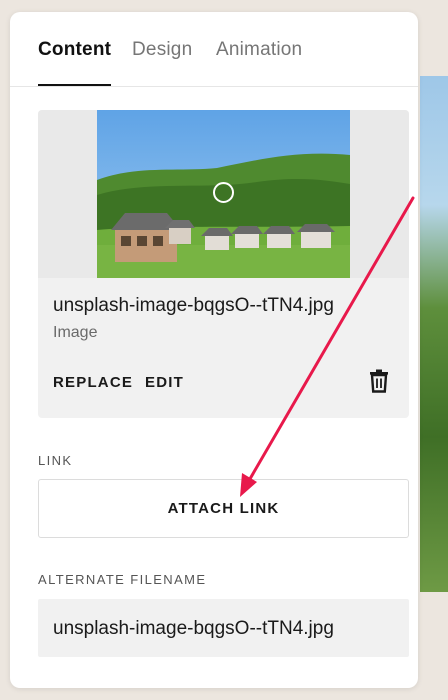 This screenshot has width=448, height=700. What do you see at coordinates (74, 50) in the screenshot?
I see `tab-content: Content` at bounding box center [74, 50].